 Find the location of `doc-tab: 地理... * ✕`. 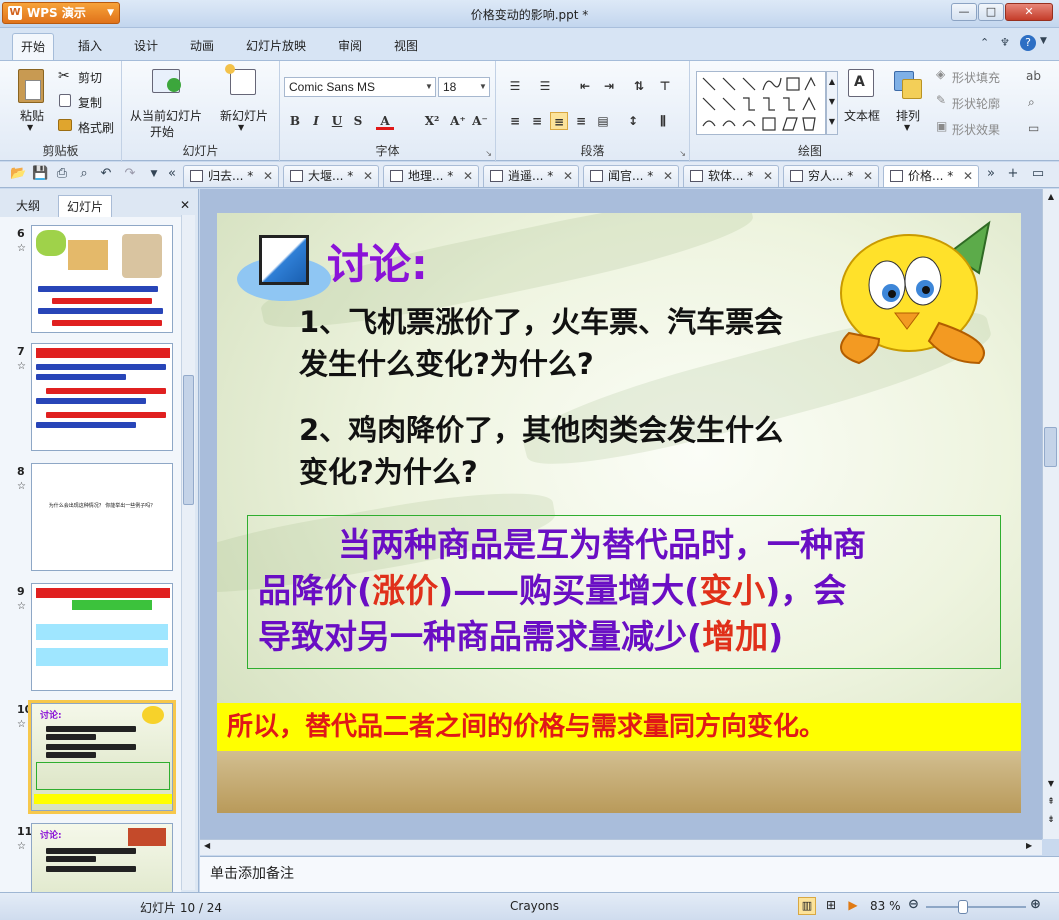

doc-tab: 地理... * ✕ is located at coordinates (431, 176).